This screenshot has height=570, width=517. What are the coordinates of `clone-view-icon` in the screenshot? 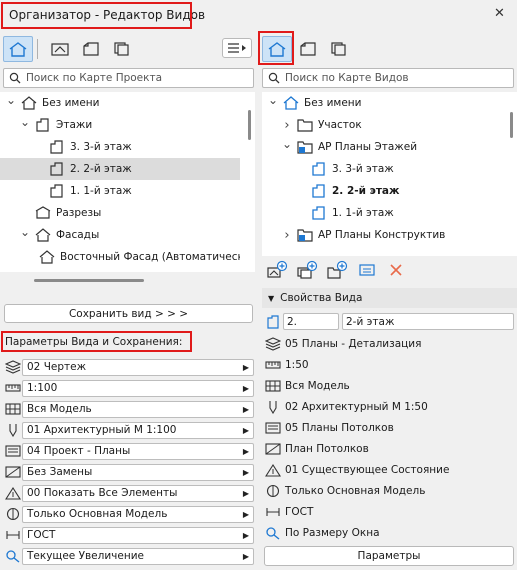 It's located at (307, 270).